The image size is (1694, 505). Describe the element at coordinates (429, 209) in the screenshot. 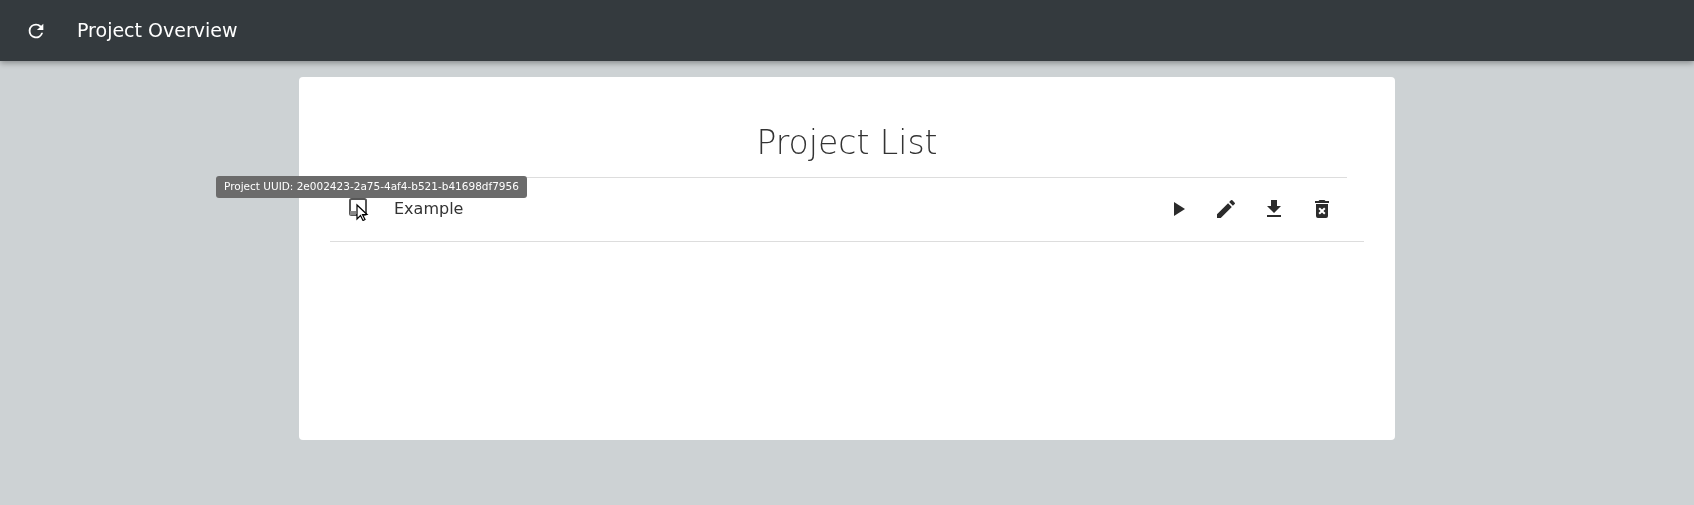

I see `project-name: Example` at that location.